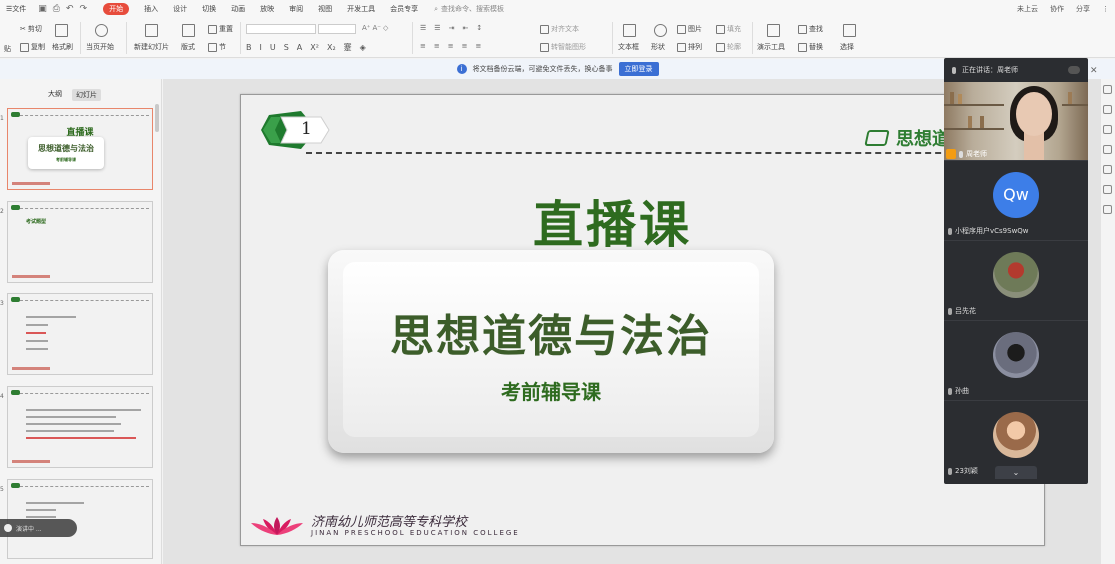 The height and width of the screenshot is (564, 1115). Describe the element at coordinates (847, 47) in the screenshot. I see `select-button: 选择` at that location.